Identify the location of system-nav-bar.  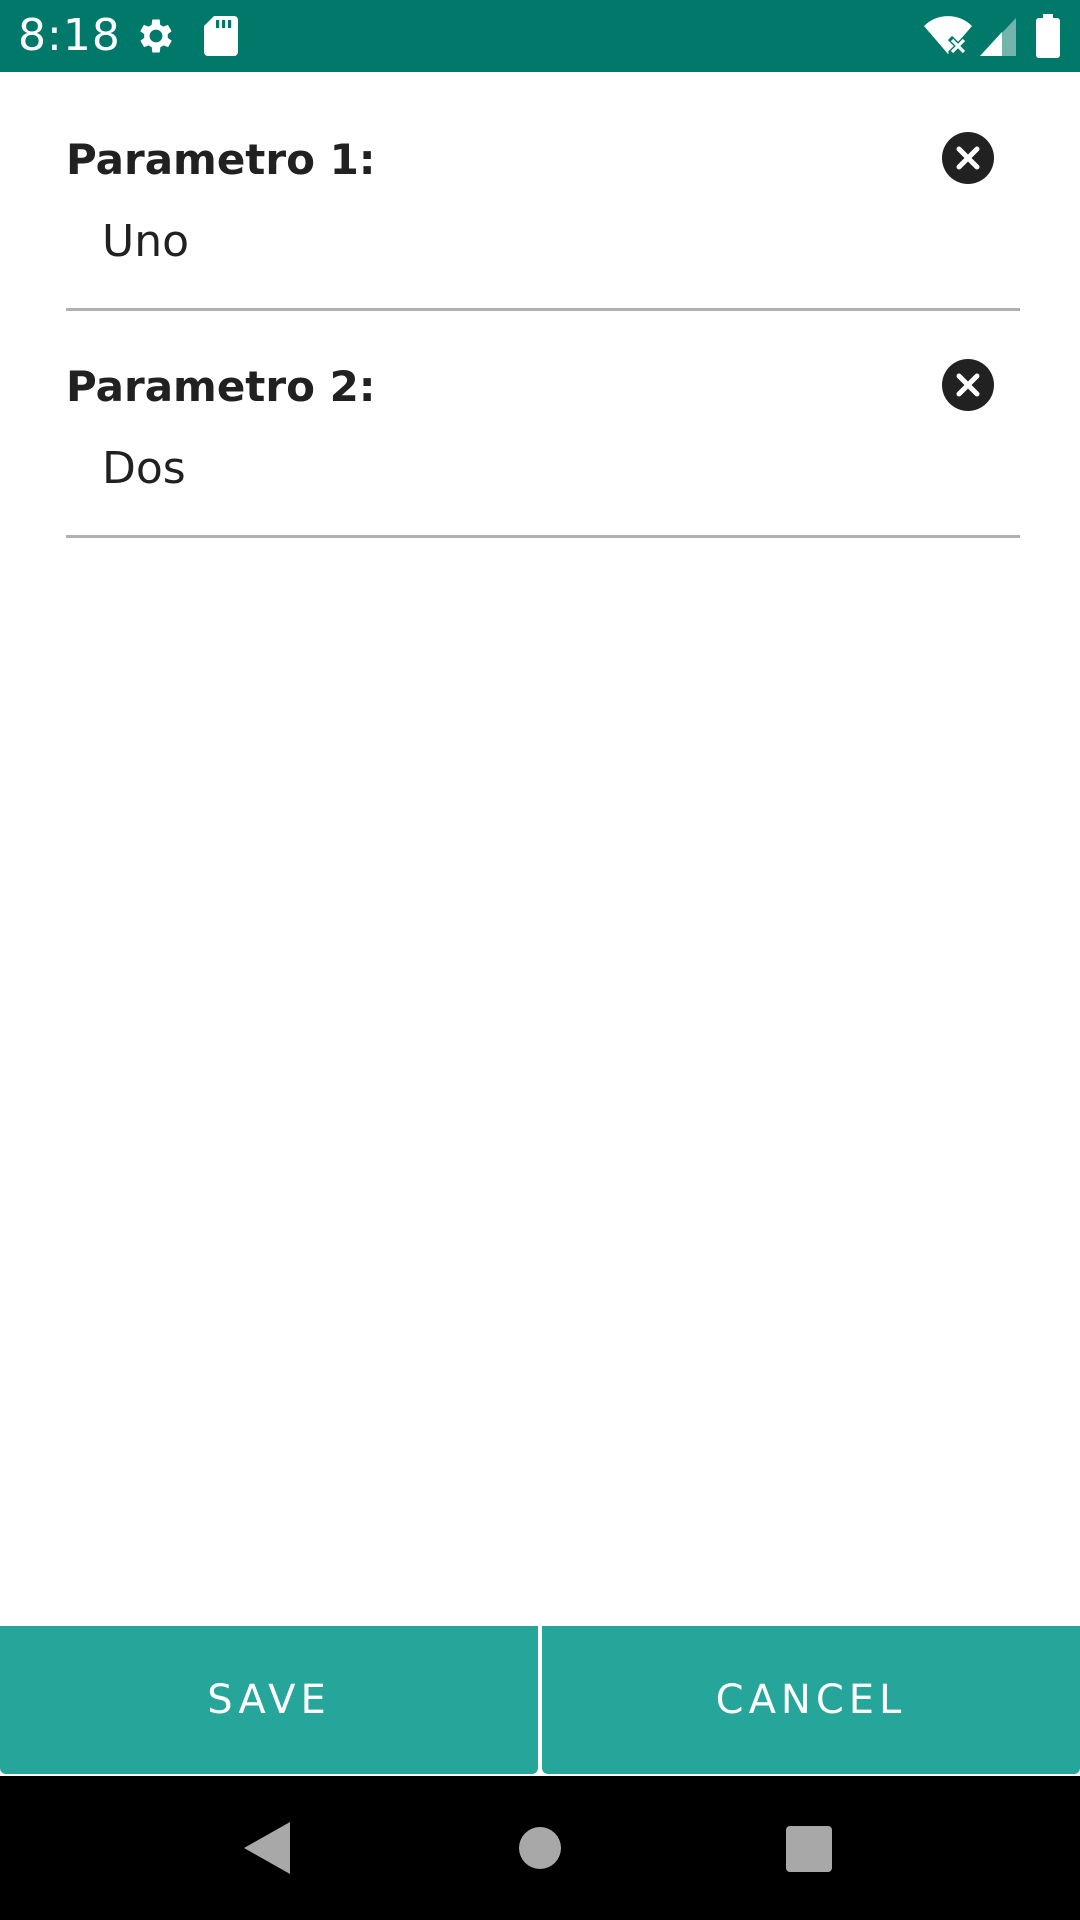
(540, 1848).